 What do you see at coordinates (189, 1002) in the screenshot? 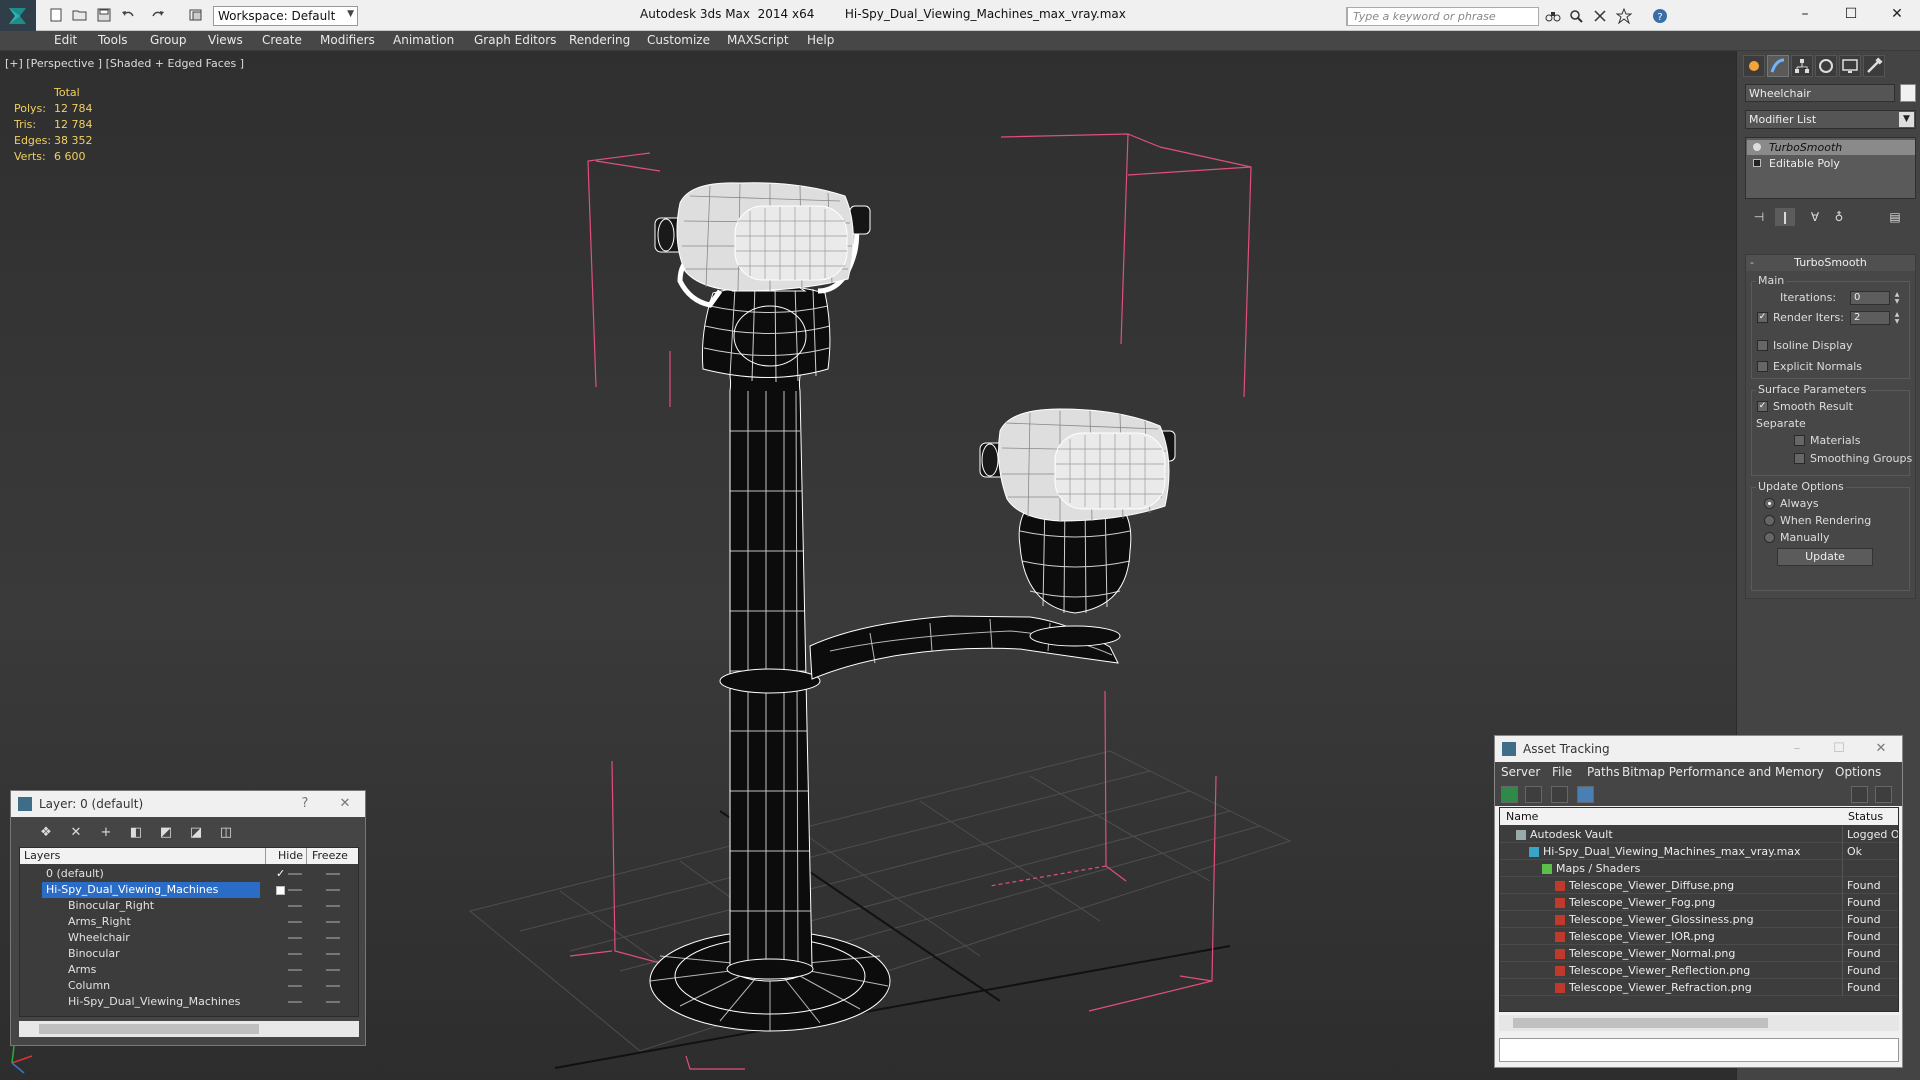
I see `layer-row: Hi-Spy_Dual_Viewing_Machines` at bounding box center [189, 1002].